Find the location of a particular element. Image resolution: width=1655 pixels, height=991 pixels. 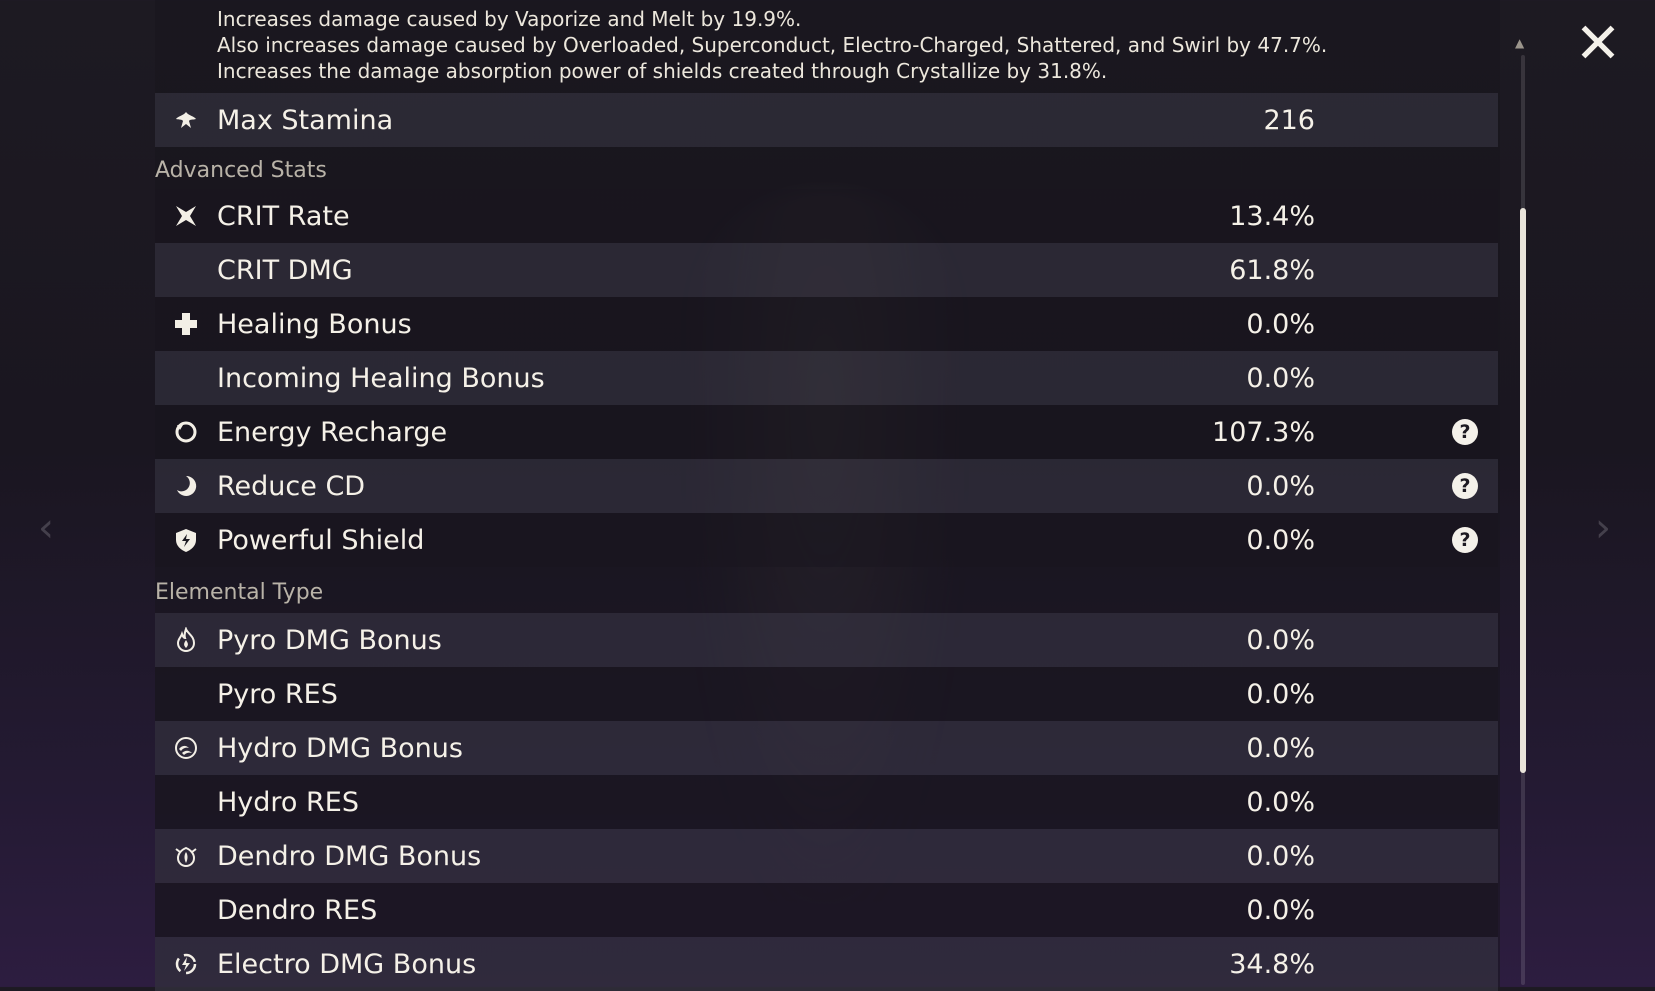

hydro-icon is located at coordinates (186, 748).